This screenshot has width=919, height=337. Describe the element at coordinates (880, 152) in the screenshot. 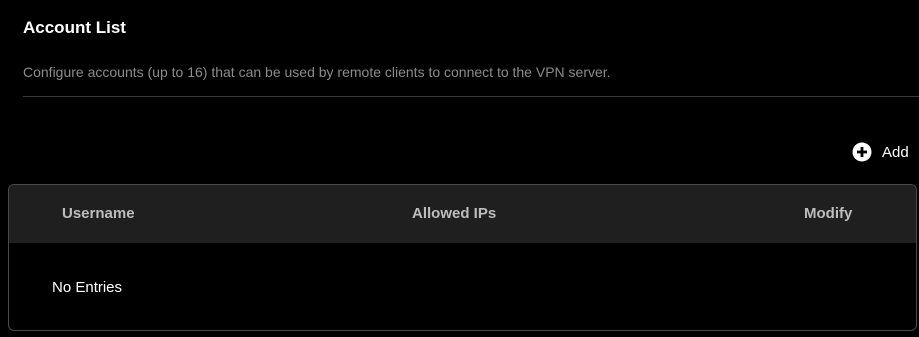

I see `add-account-button: Add` at that location.